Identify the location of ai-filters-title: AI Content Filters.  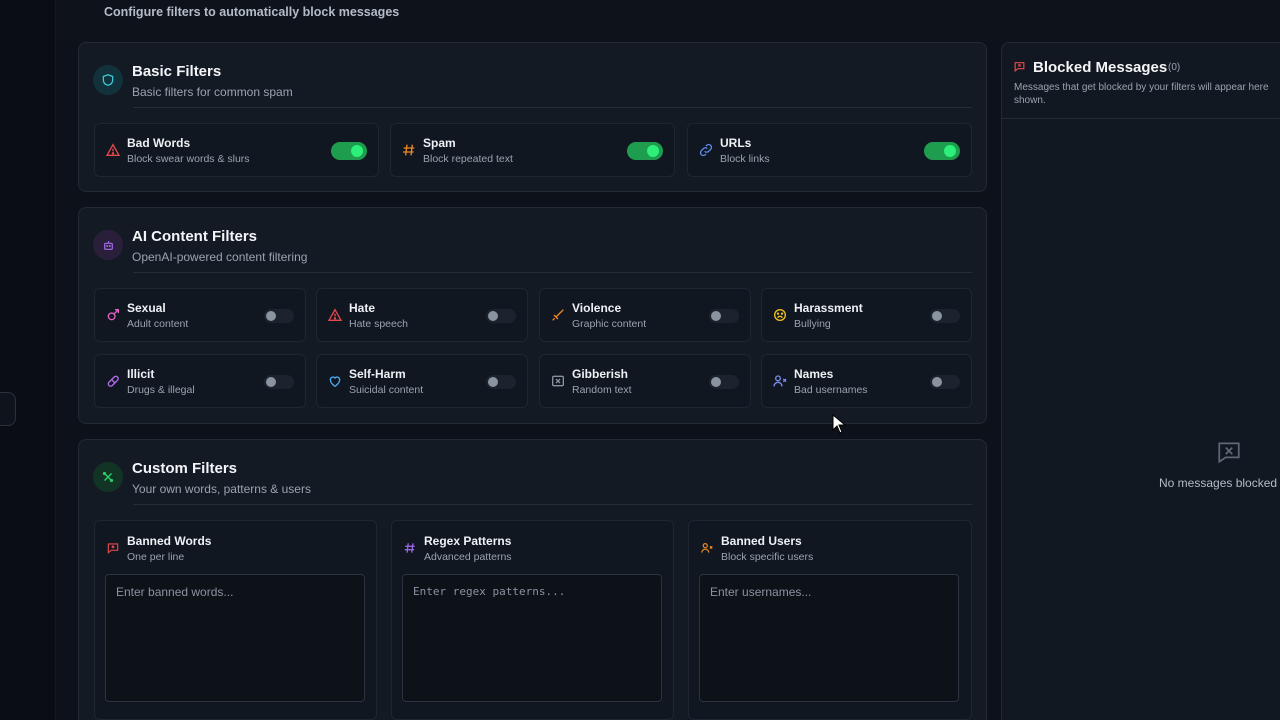
(195, 236).